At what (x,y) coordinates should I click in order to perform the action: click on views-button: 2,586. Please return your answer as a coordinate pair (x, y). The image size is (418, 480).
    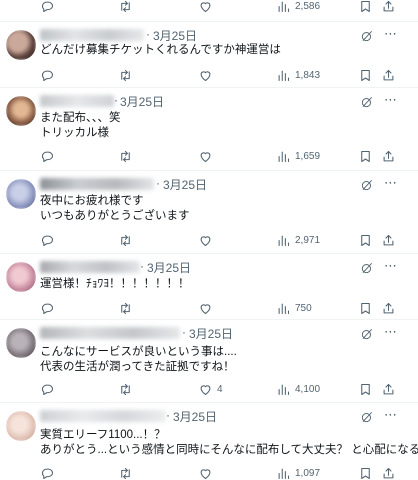
    Looking at the image, I should click on (298, 8).